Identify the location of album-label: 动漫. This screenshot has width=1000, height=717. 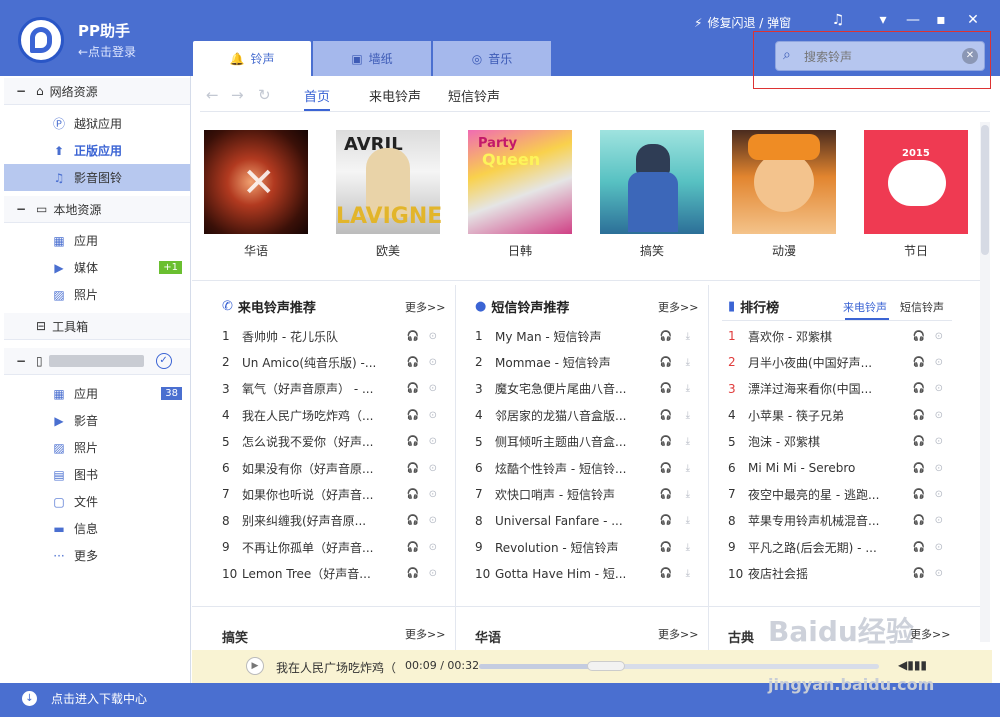
(784, 250).